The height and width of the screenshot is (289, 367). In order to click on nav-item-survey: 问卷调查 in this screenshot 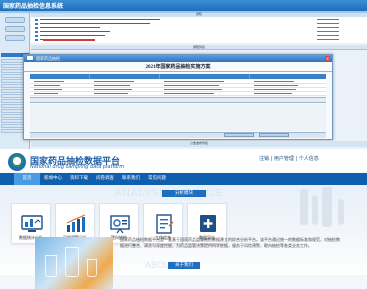, I will do `click(105, 179)`.